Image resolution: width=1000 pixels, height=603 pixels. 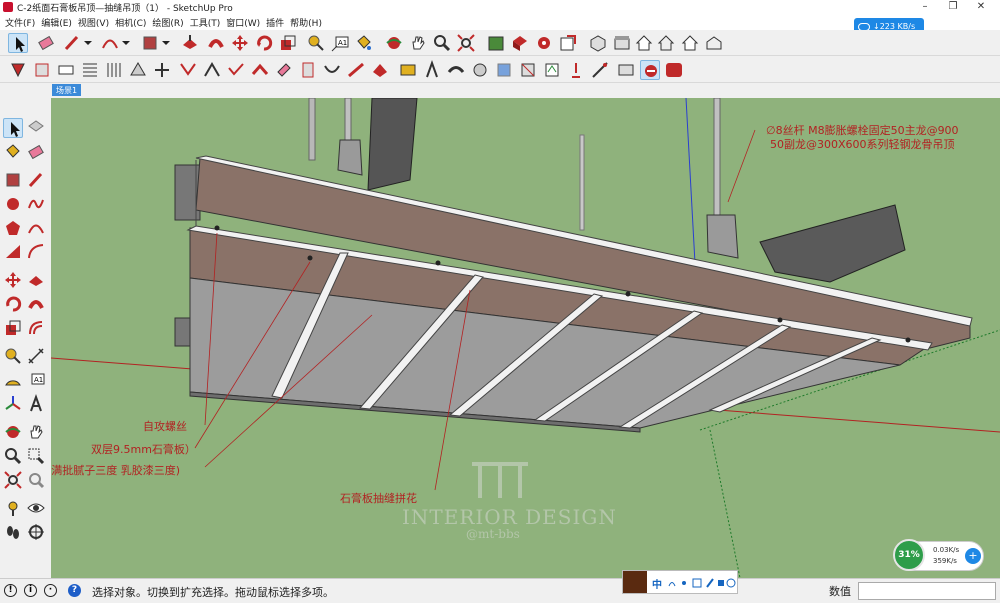 What do you see at coordinates (36, 204) in the screenshot?
I see `left-freehand-button` at bounding box center [36, 204].